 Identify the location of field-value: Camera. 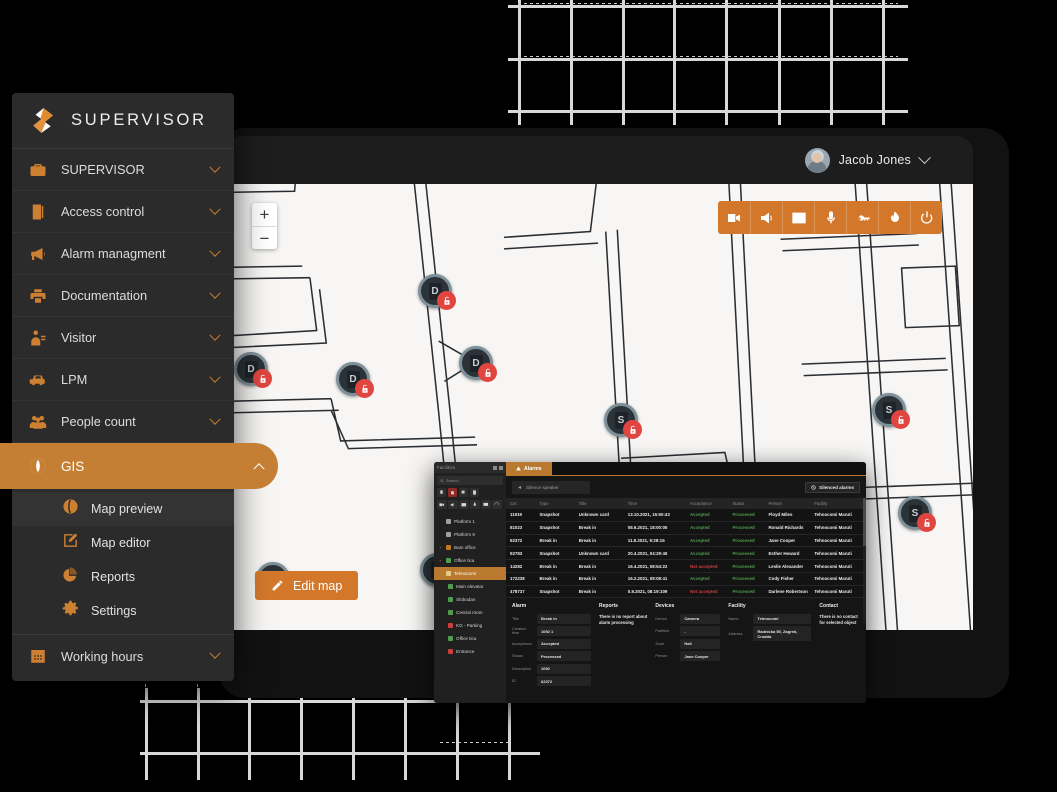
(700, 618).